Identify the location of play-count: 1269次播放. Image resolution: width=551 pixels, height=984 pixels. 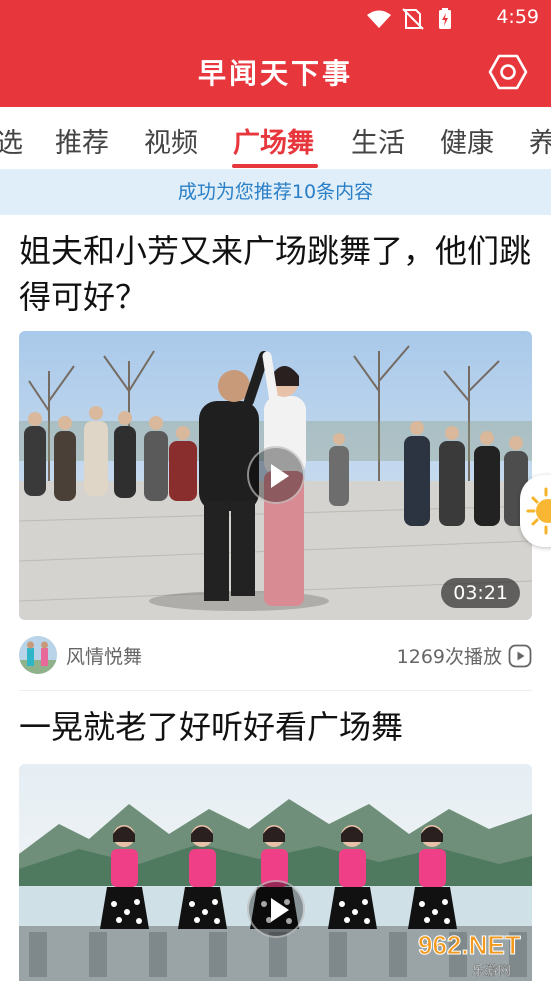
(449, 657).